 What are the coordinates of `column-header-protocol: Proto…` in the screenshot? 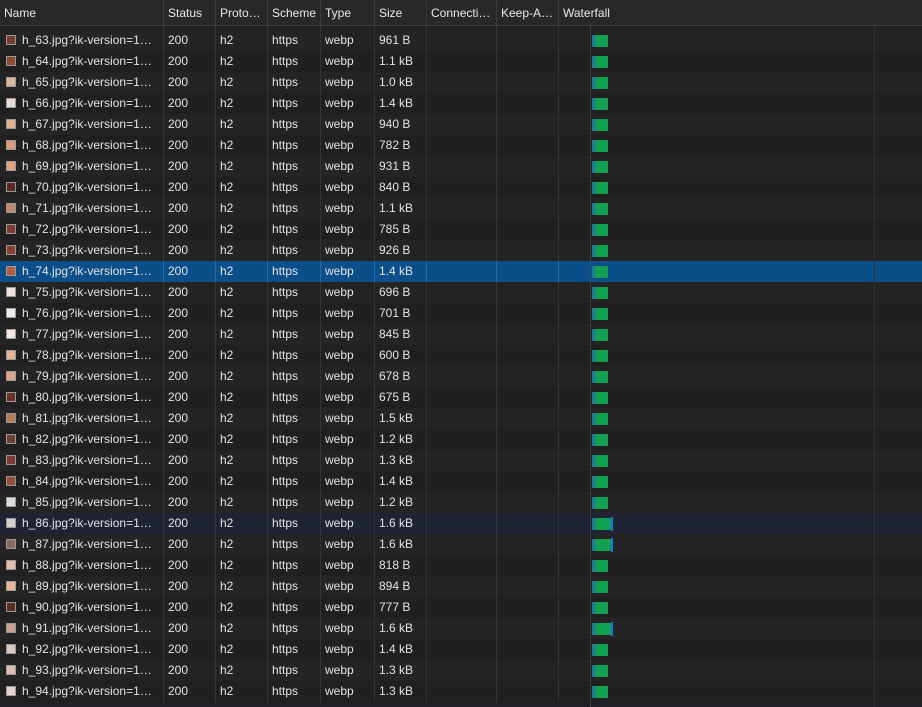 It's located at (242, 12).